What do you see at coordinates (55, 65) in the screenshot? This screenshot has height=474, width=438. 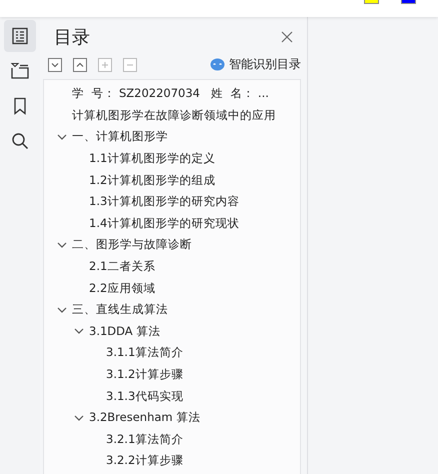 I see `expand-all-icon` at bounding box center [55, 65].